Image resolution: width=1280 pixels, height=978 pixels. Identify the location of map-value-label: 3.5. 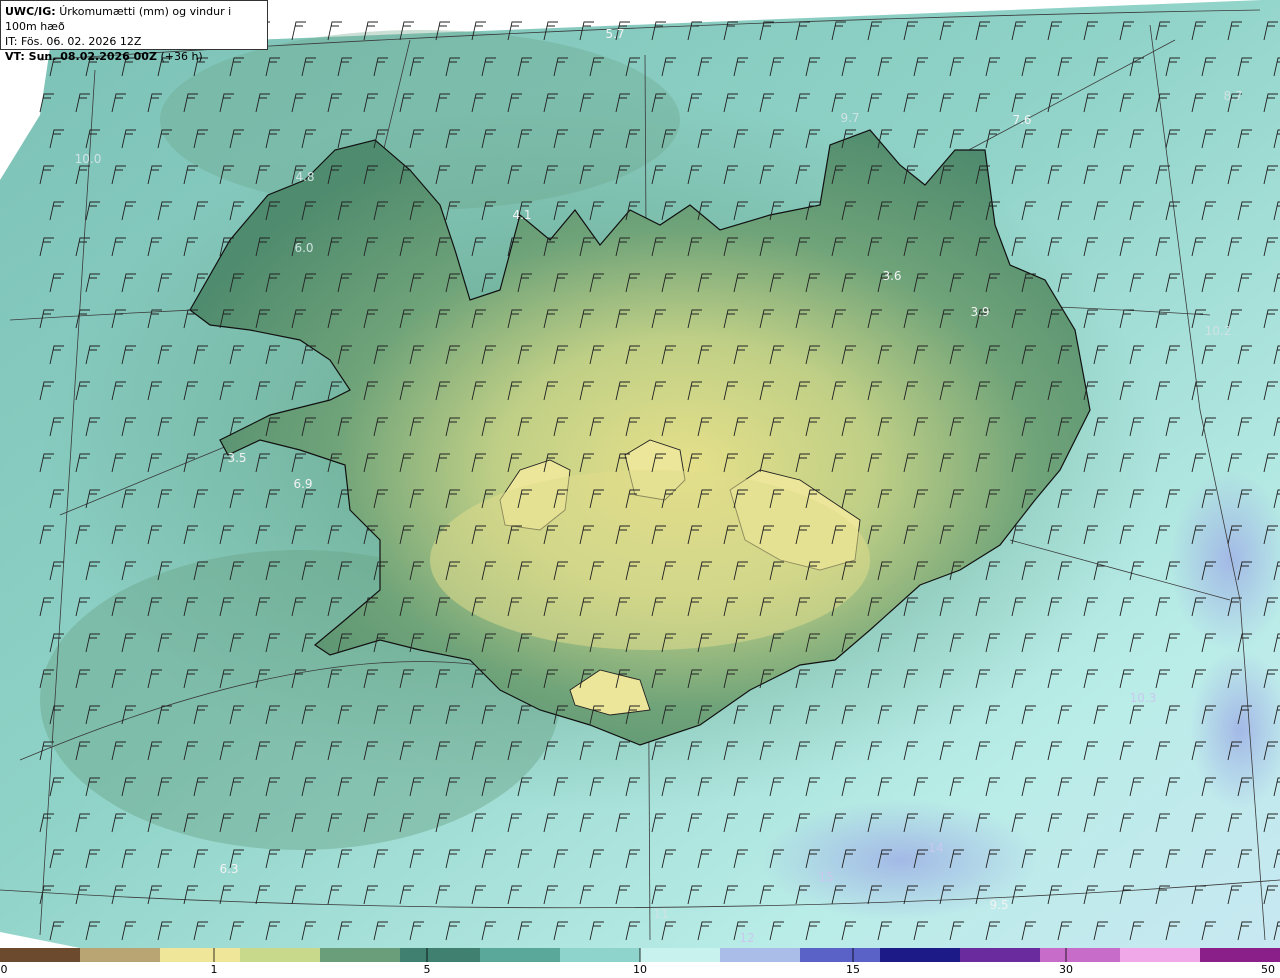
(236, 458).